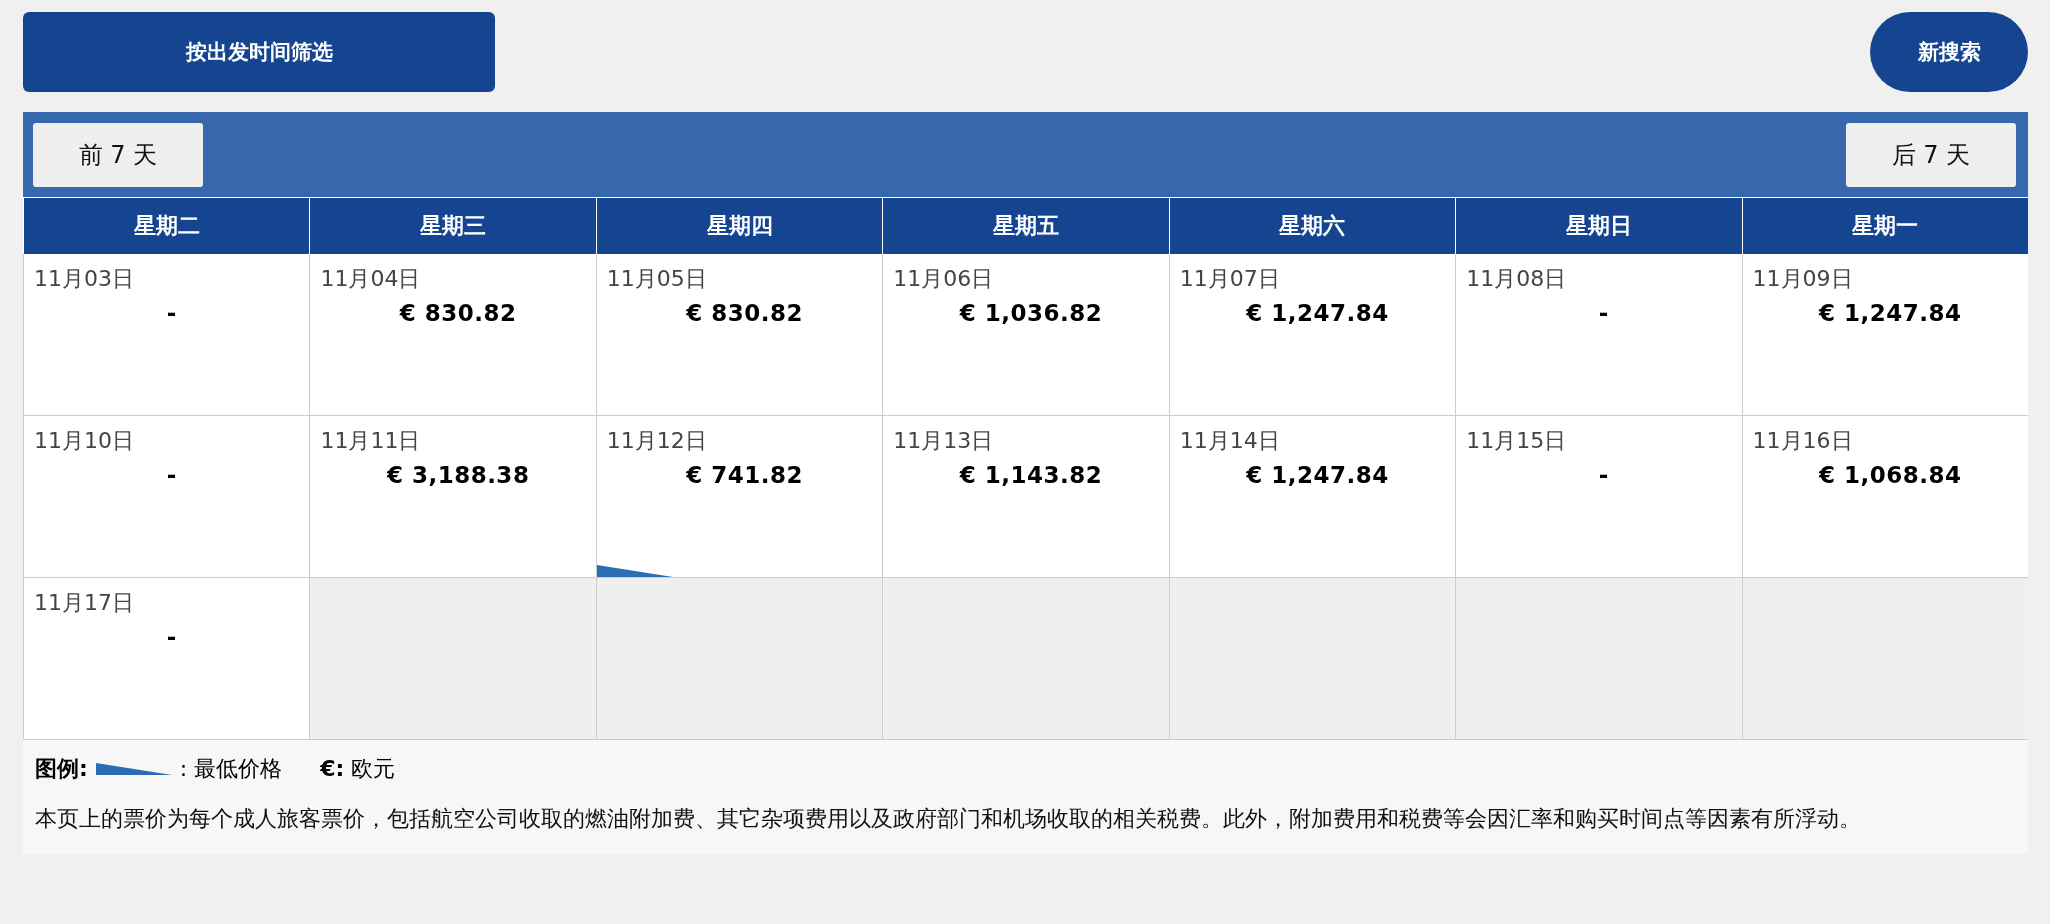  Describe the element at coordinates (1931, 154) in the screenshot. I see `next-week-button: 后 7 天` at that location.